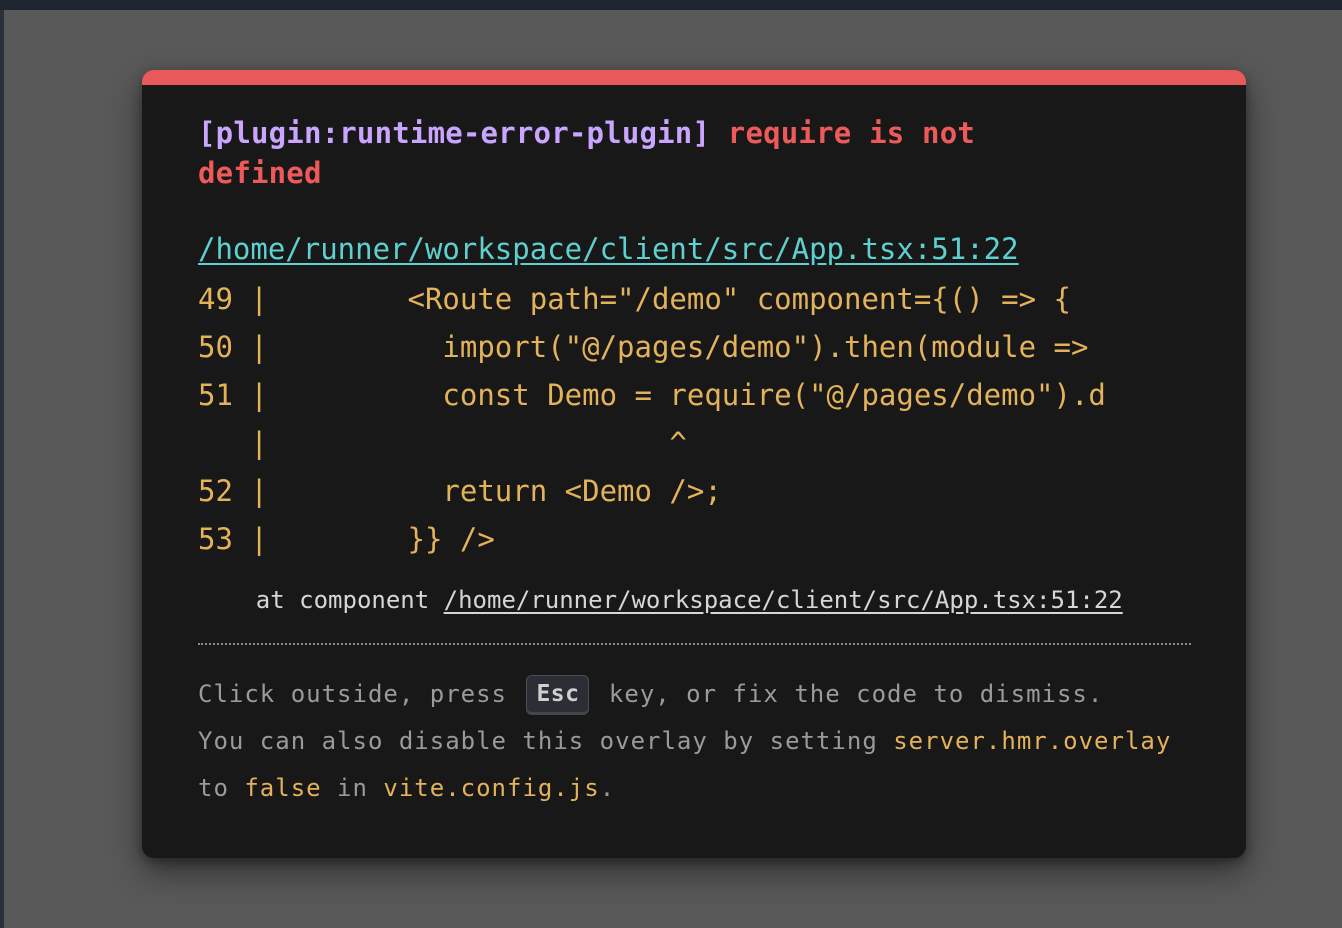  What do you see at coordinates (671, 5) in the screenshot?
I see `top-bar` at bounding box center [671, 5].